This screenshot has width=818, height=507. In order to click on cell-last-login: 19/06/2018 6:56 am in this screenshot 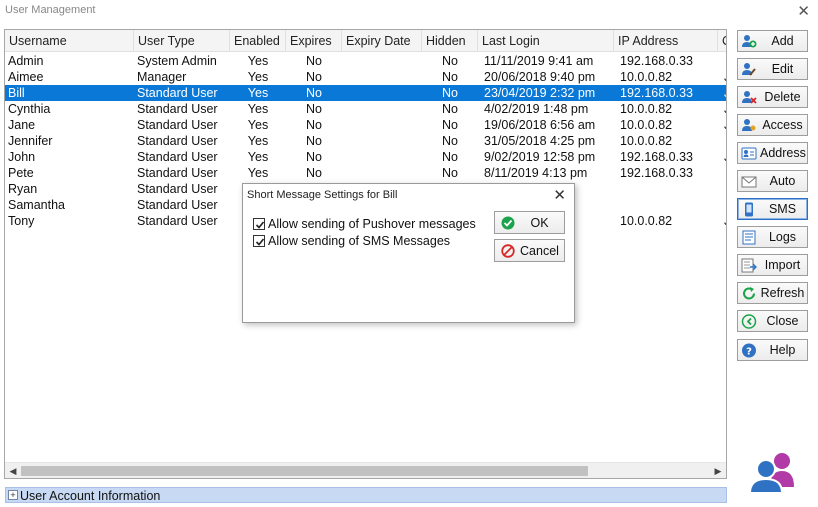, I will do `click(540, 125)`.